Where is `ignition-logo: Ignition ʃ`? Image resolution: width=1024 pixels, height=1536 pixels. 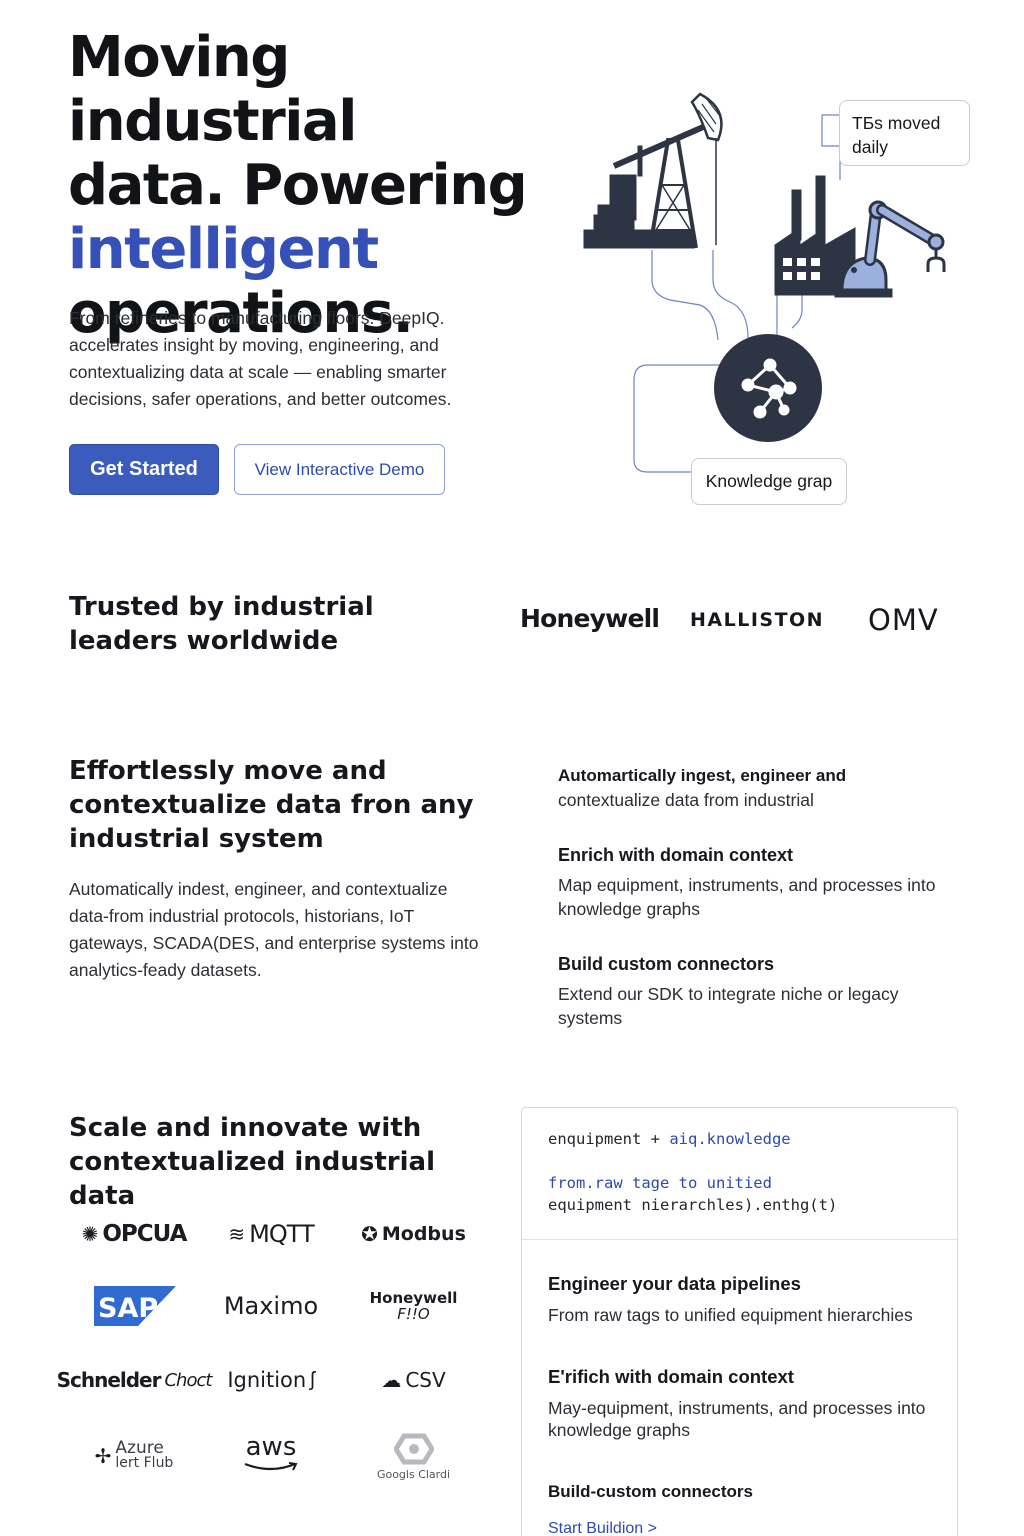
ignition-logo: Ignition ʃ is located at coordinates (271, 1380).